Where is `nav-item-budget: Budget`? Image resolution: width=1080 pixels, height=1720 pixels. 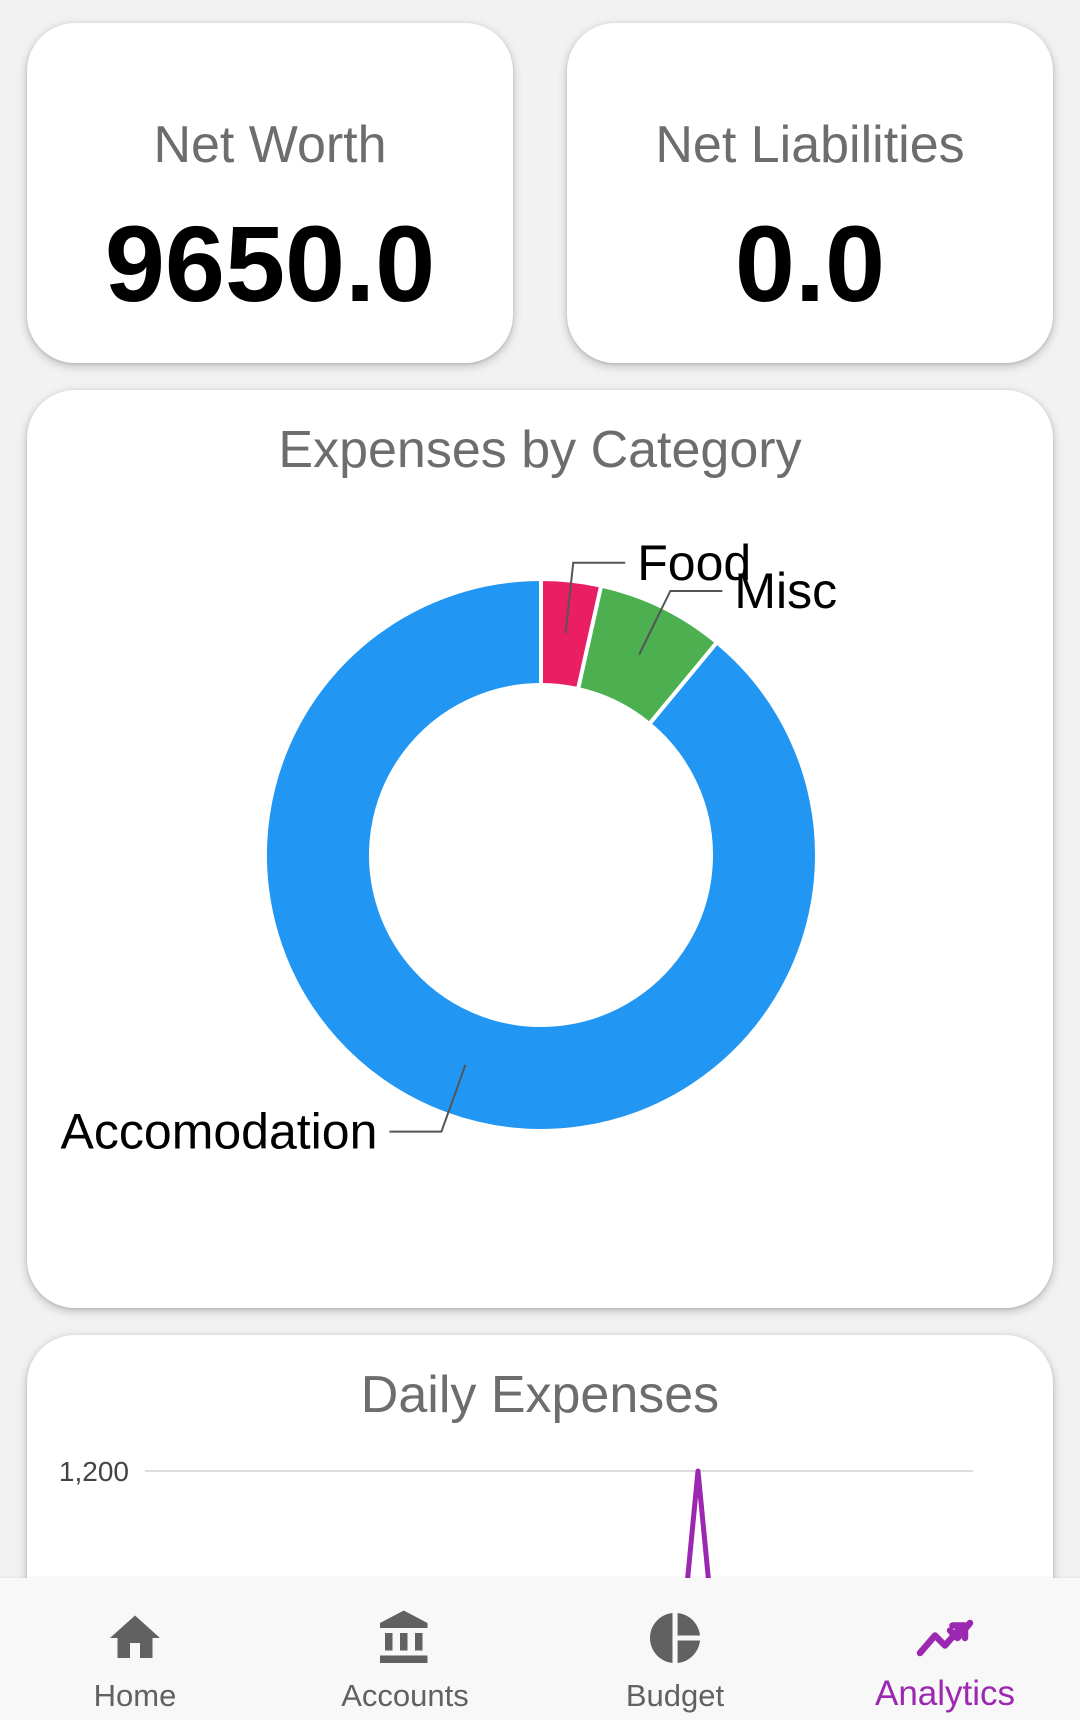
nav-item-budget: Budget is located at coordinates (675, 1649).